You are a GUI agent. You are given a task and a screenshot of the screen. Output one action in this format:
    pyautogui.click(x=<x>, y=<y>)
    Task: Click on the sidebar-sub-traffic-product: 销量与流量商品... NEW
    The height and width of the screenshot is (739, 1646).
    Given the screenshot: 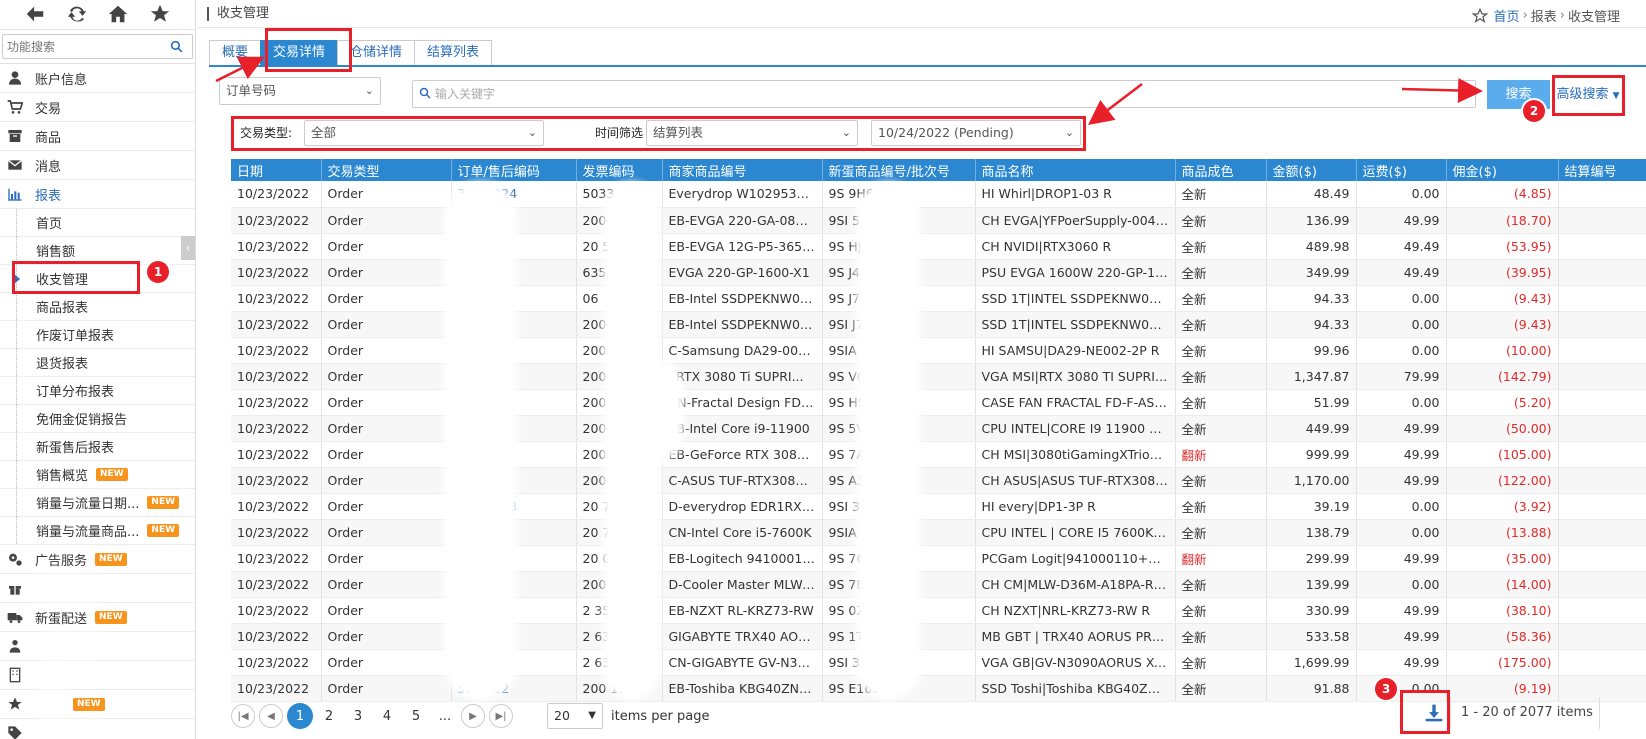 What is the action you would take?
    pyautogui.click(x=97, y=531)
    